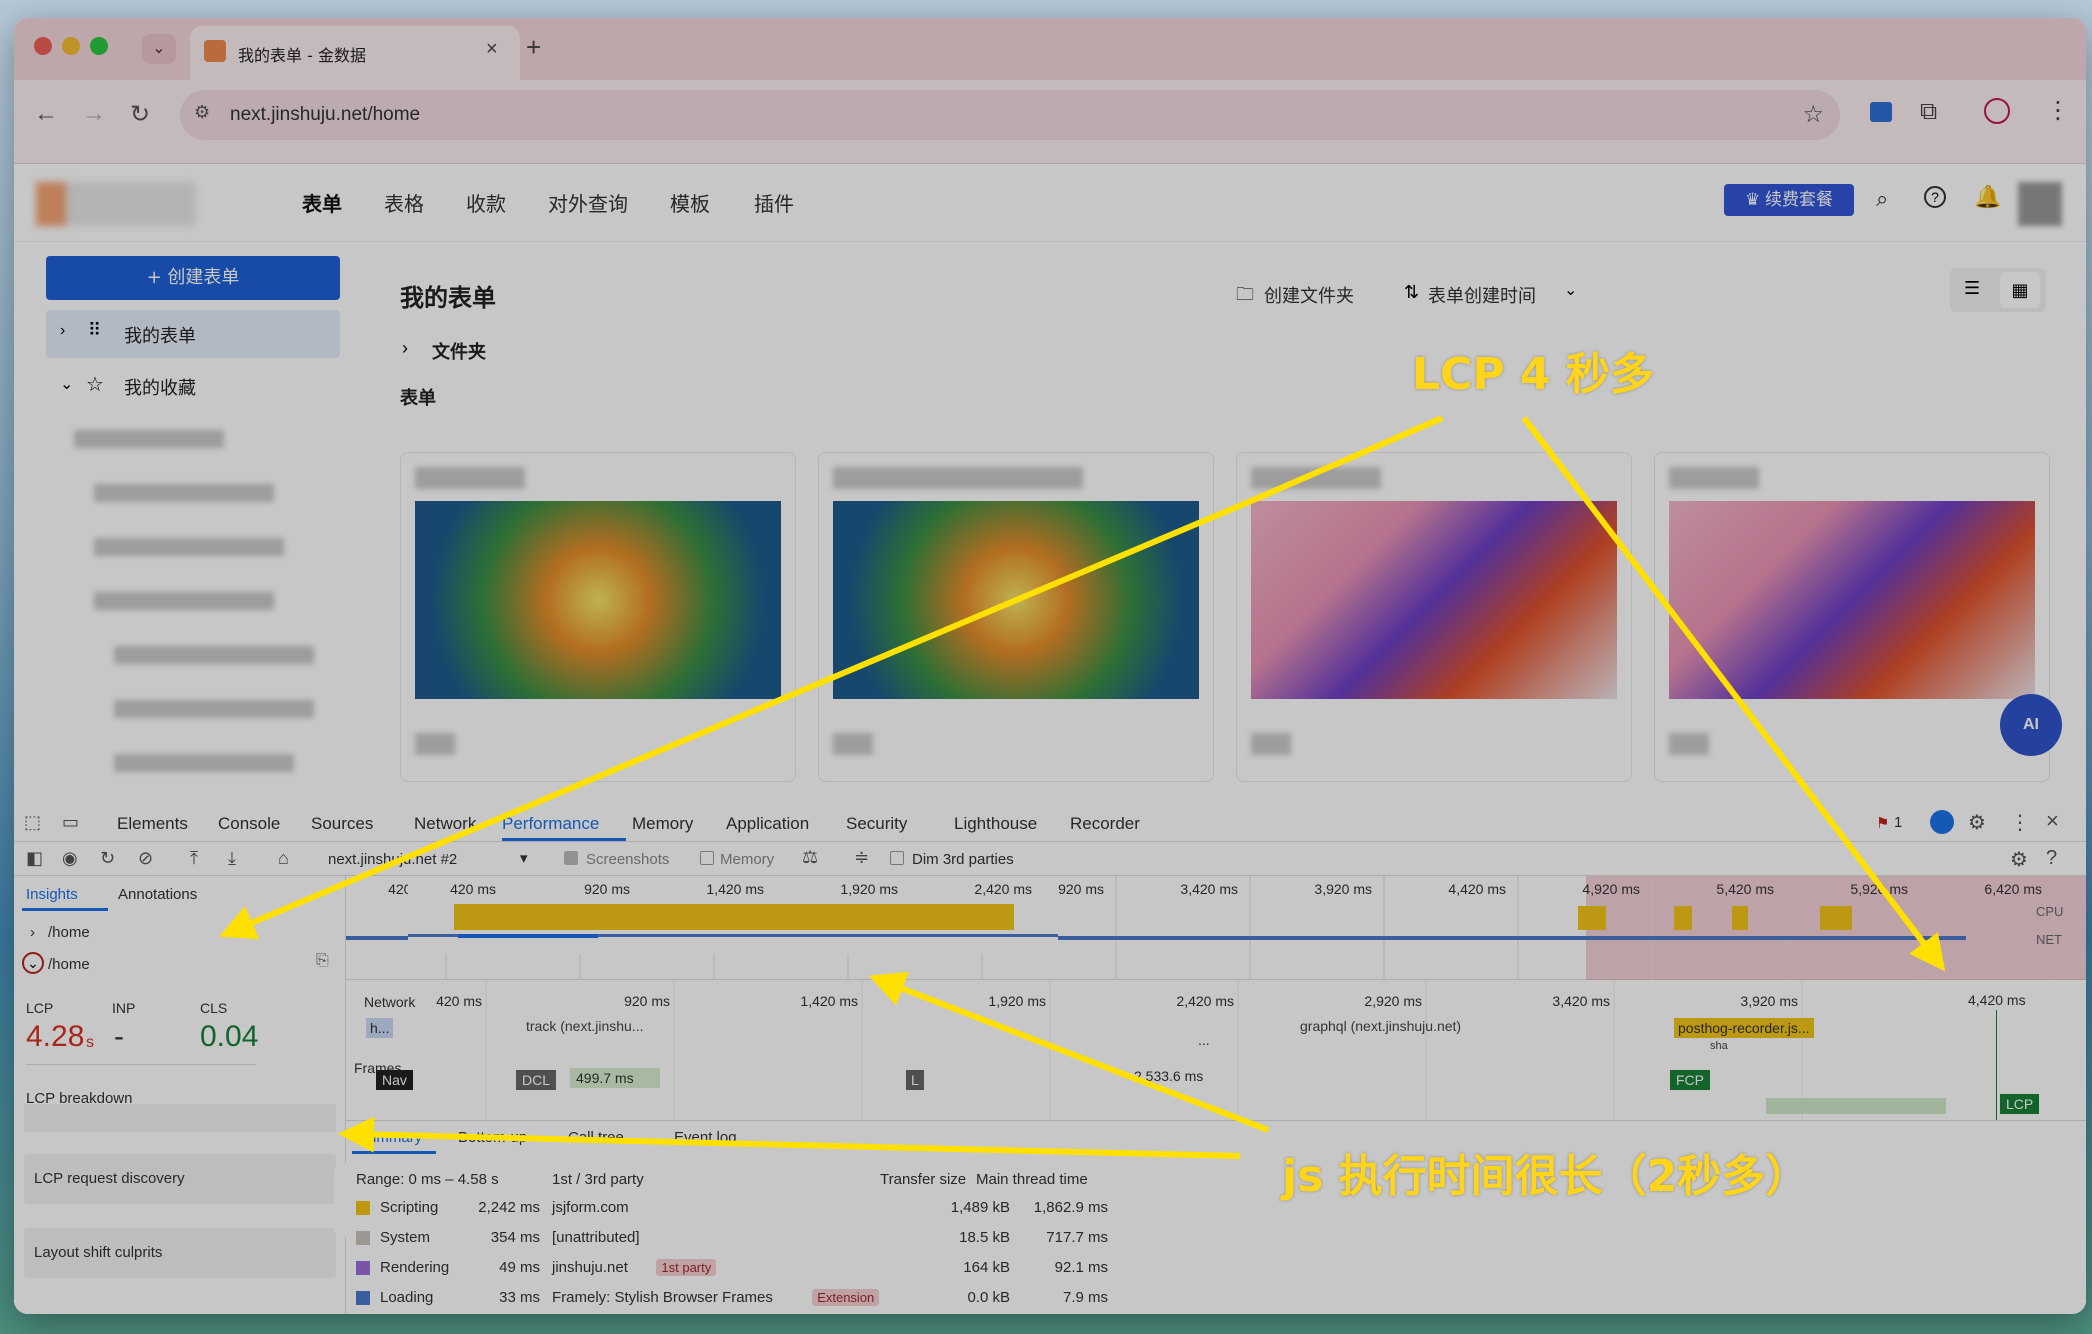 This screenshot has width=2092, height=1334. What do you see at coordinates (1546, 1176) in the screenshot?
I see `js-annotation: js 执行时间很长（2秒多）` at bounding box center [1546, 1176].